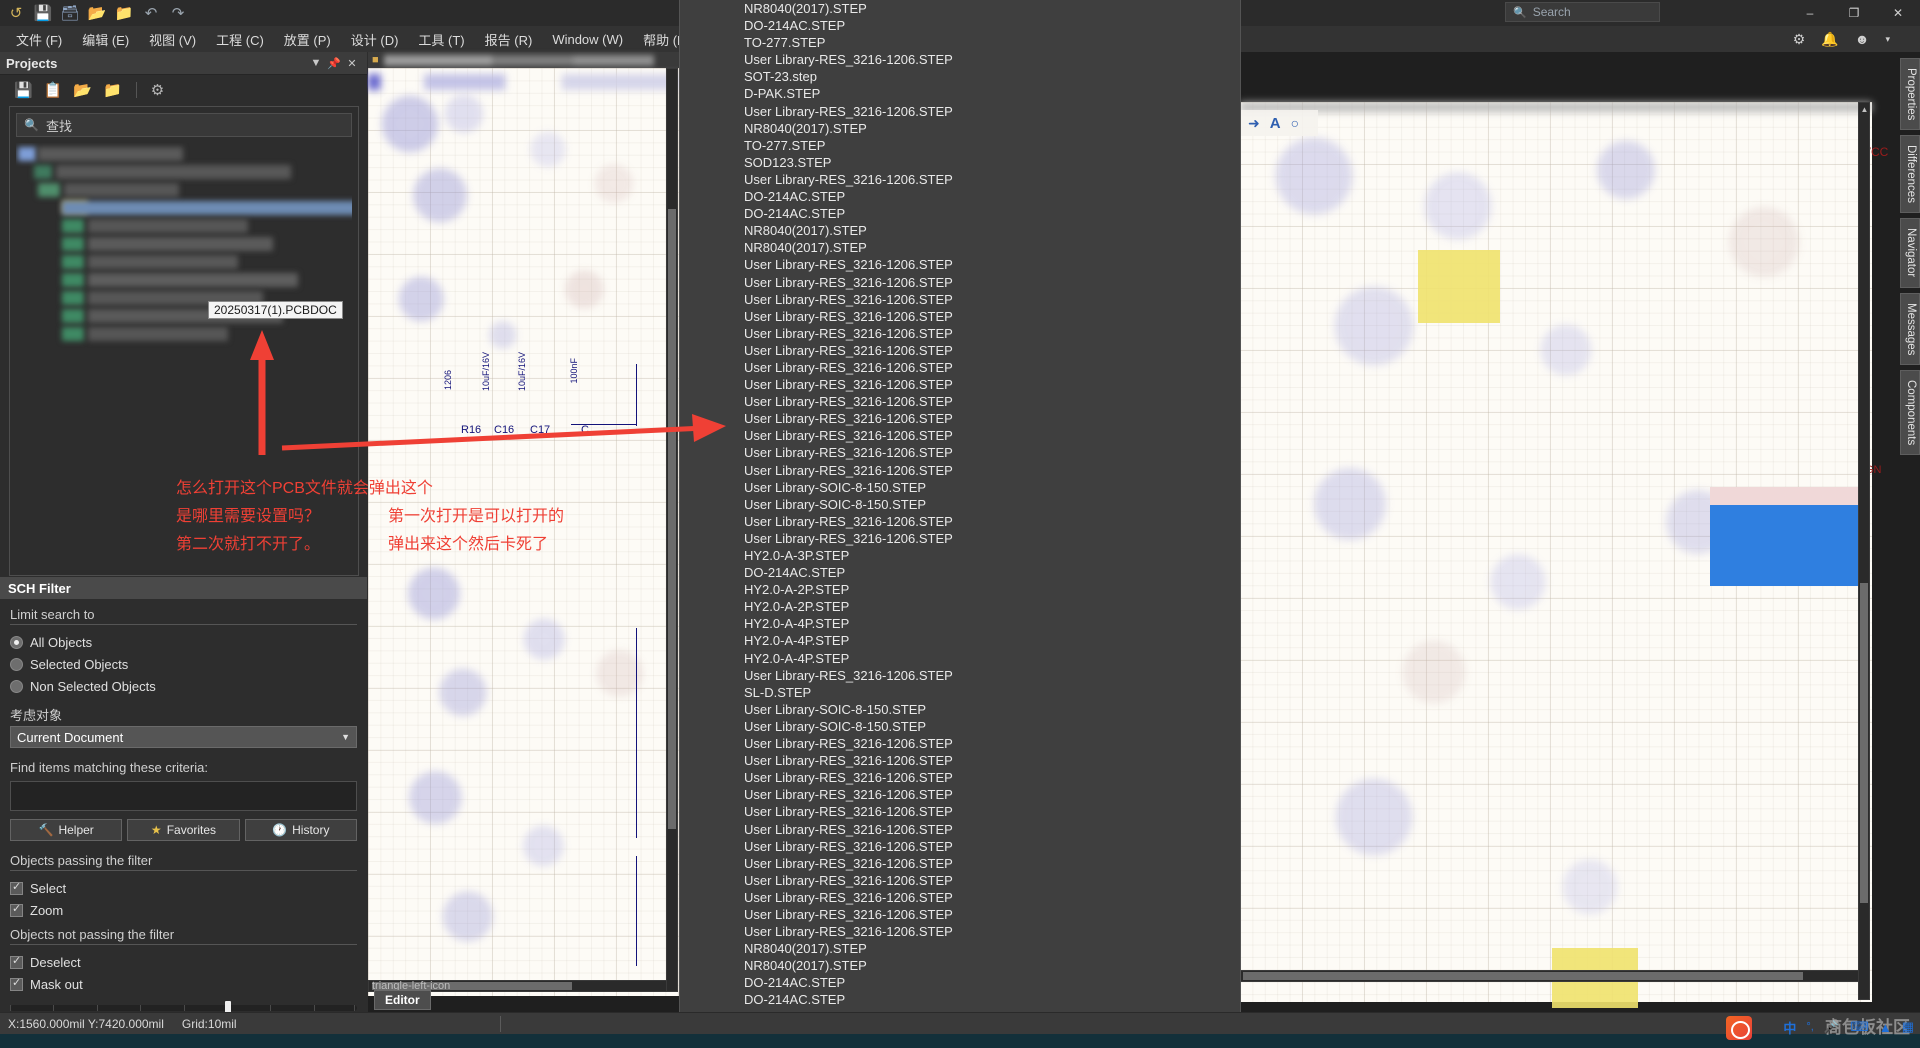  Describe the element at coordinates (184, 125) in the screenshot. I see `search-input: 🔍 查找` at that location.